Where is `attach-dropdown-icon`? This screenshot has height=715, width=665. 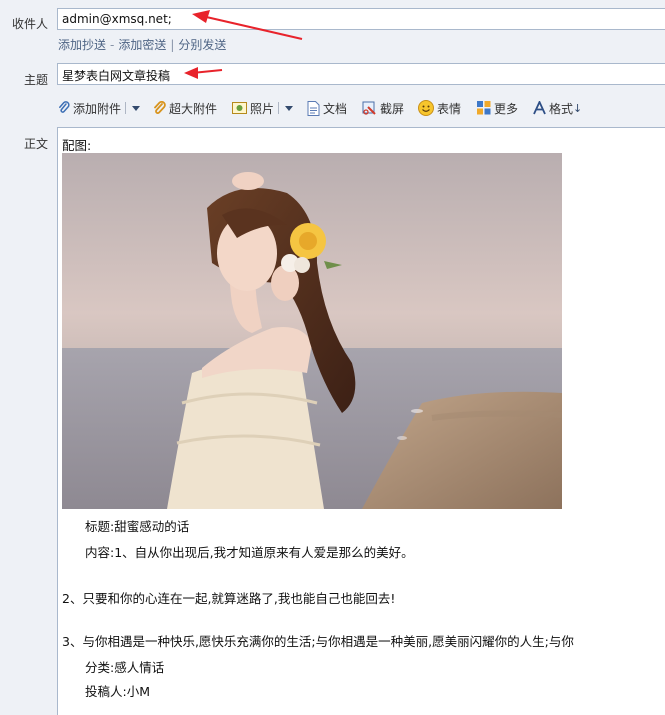 attach-dropdown-icon is located at coordinates (136, 108).